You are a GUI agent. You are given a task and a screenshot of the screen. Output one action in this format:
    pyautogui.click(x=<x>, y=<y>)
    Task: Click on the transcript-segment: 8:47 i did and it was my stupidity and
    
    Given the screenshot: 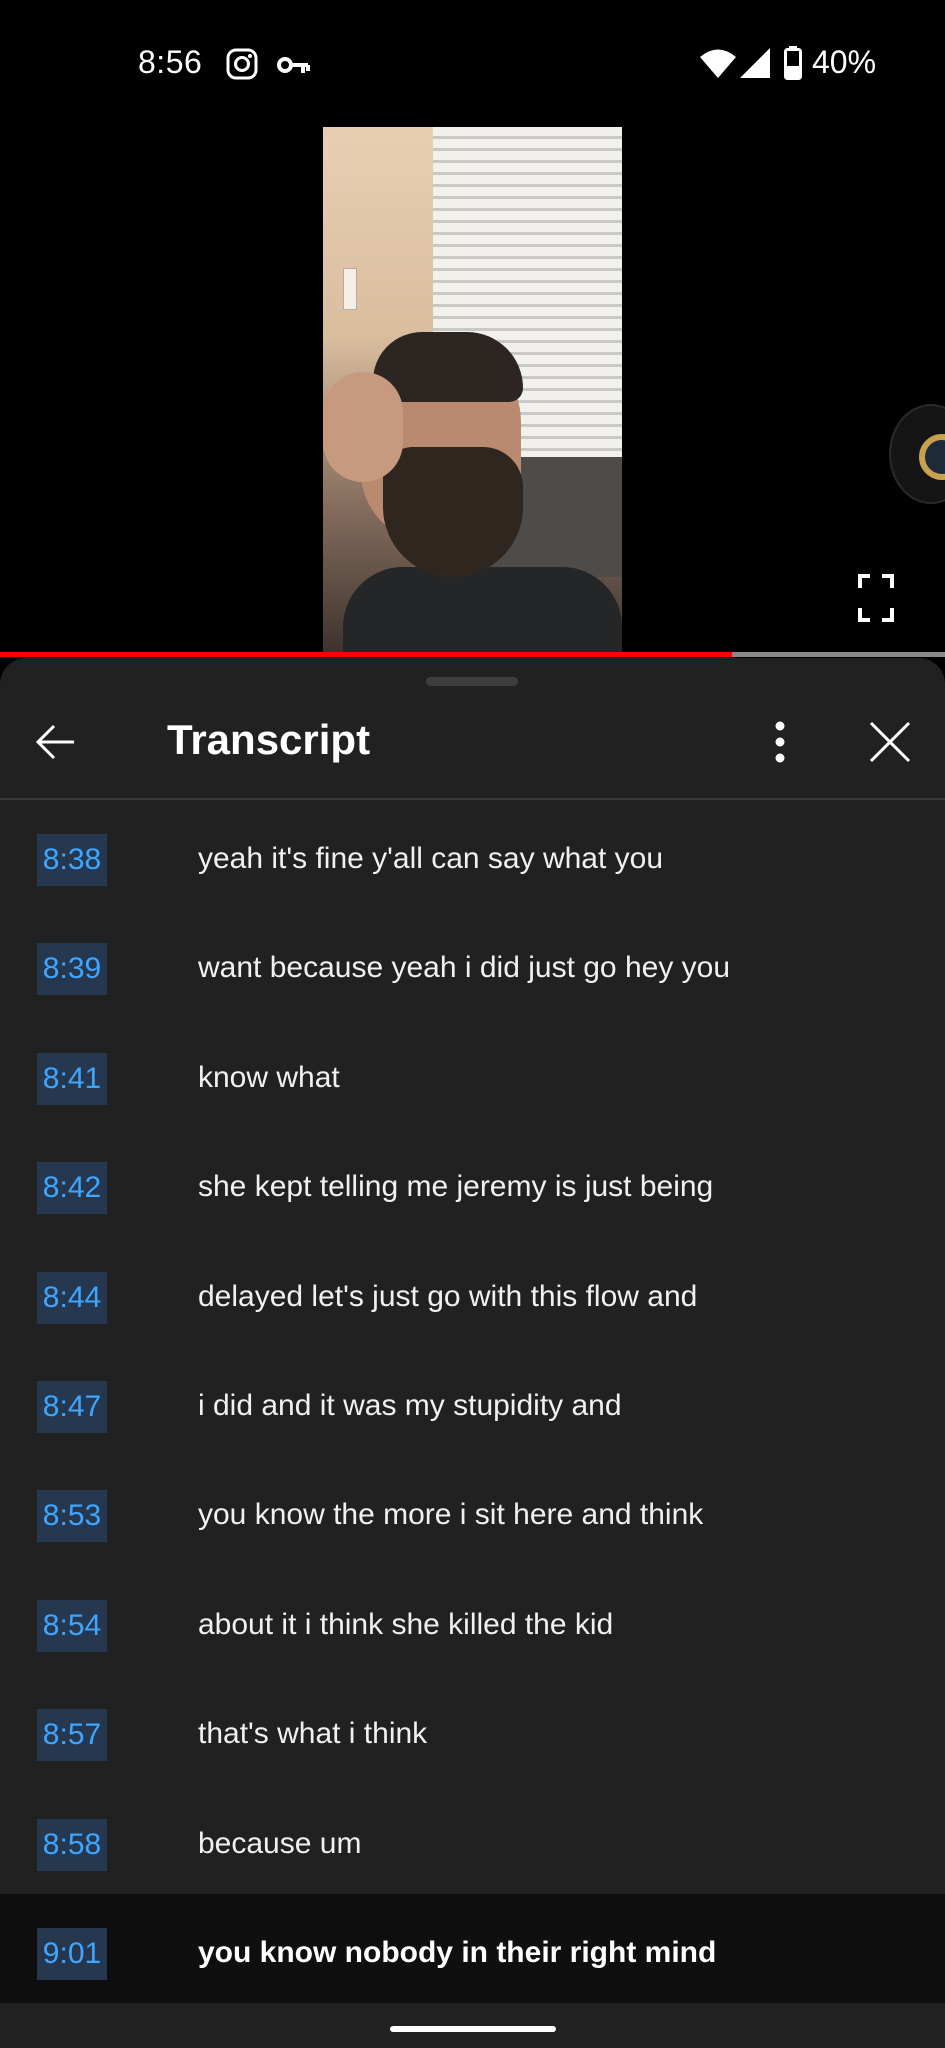 What is the action you would take?
    pyautogui.click(x=472, y=1401)
    